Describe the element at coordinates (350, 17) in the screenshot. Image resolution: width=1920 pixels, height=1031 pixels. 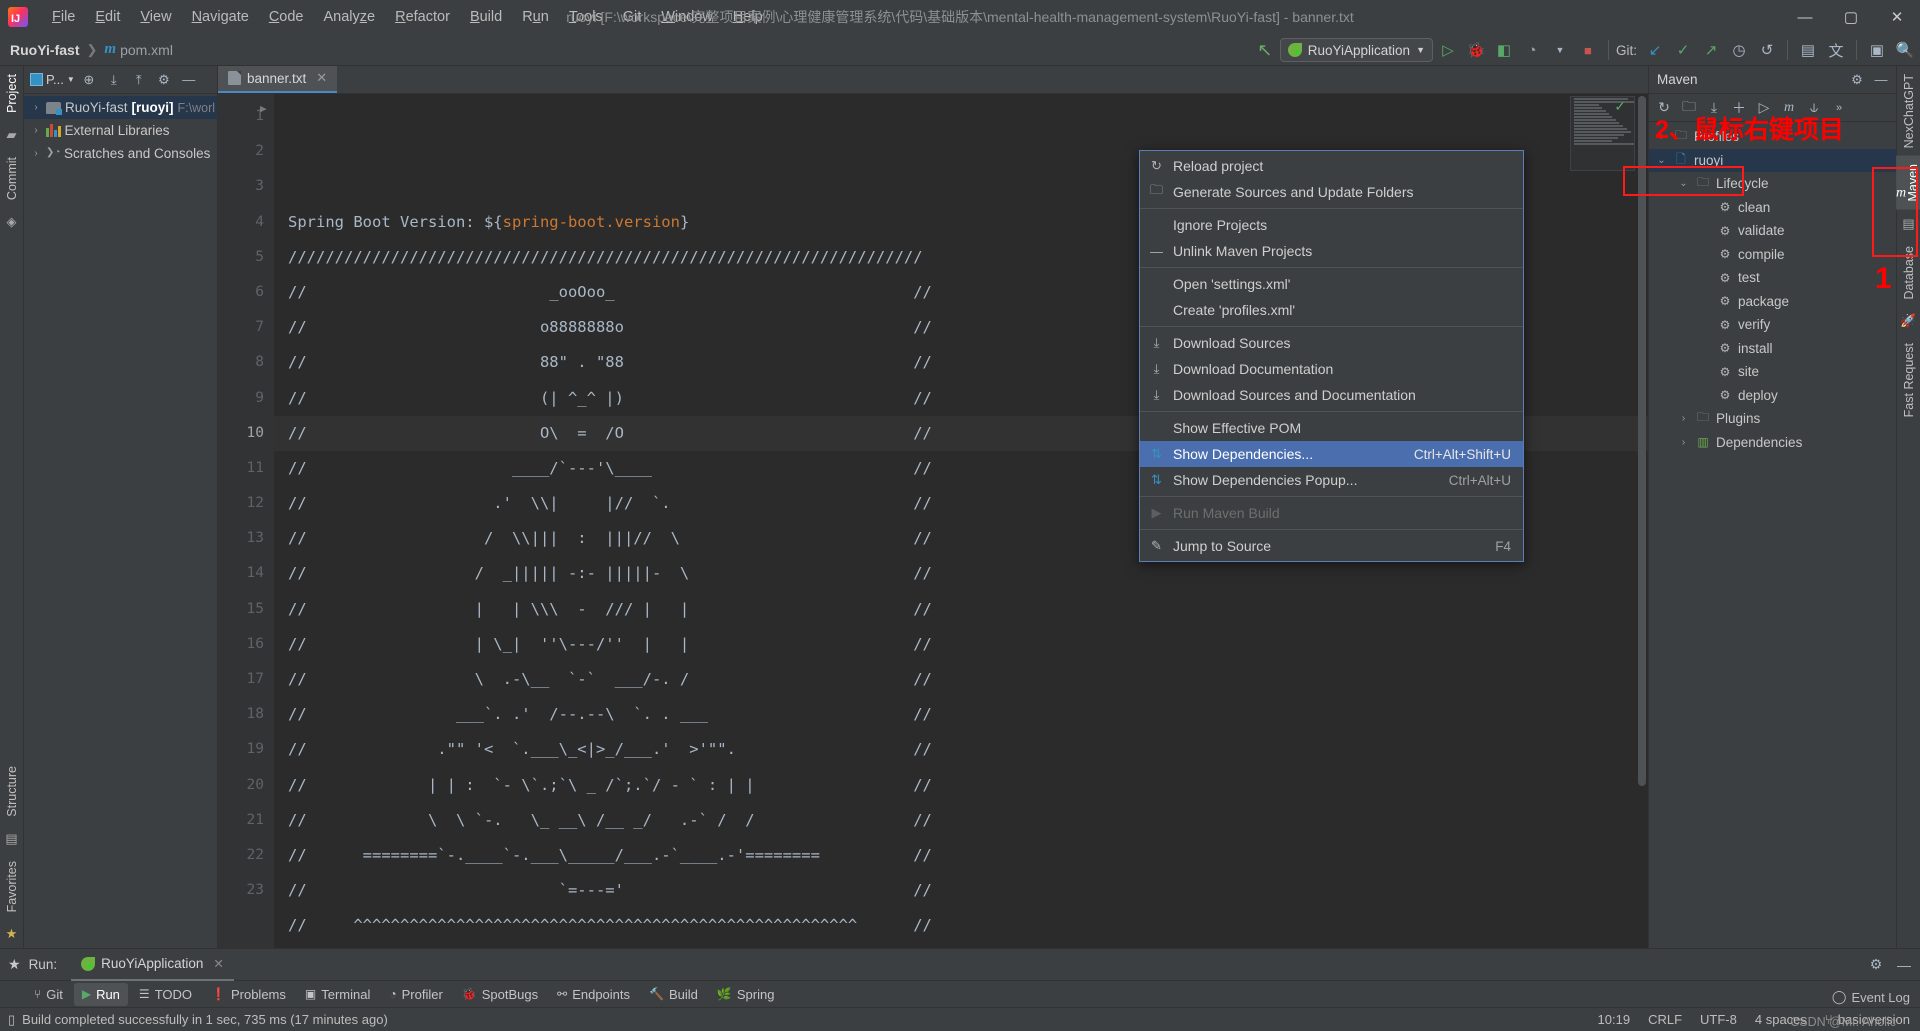
I see `menu-analyze: Analyze` at that location.